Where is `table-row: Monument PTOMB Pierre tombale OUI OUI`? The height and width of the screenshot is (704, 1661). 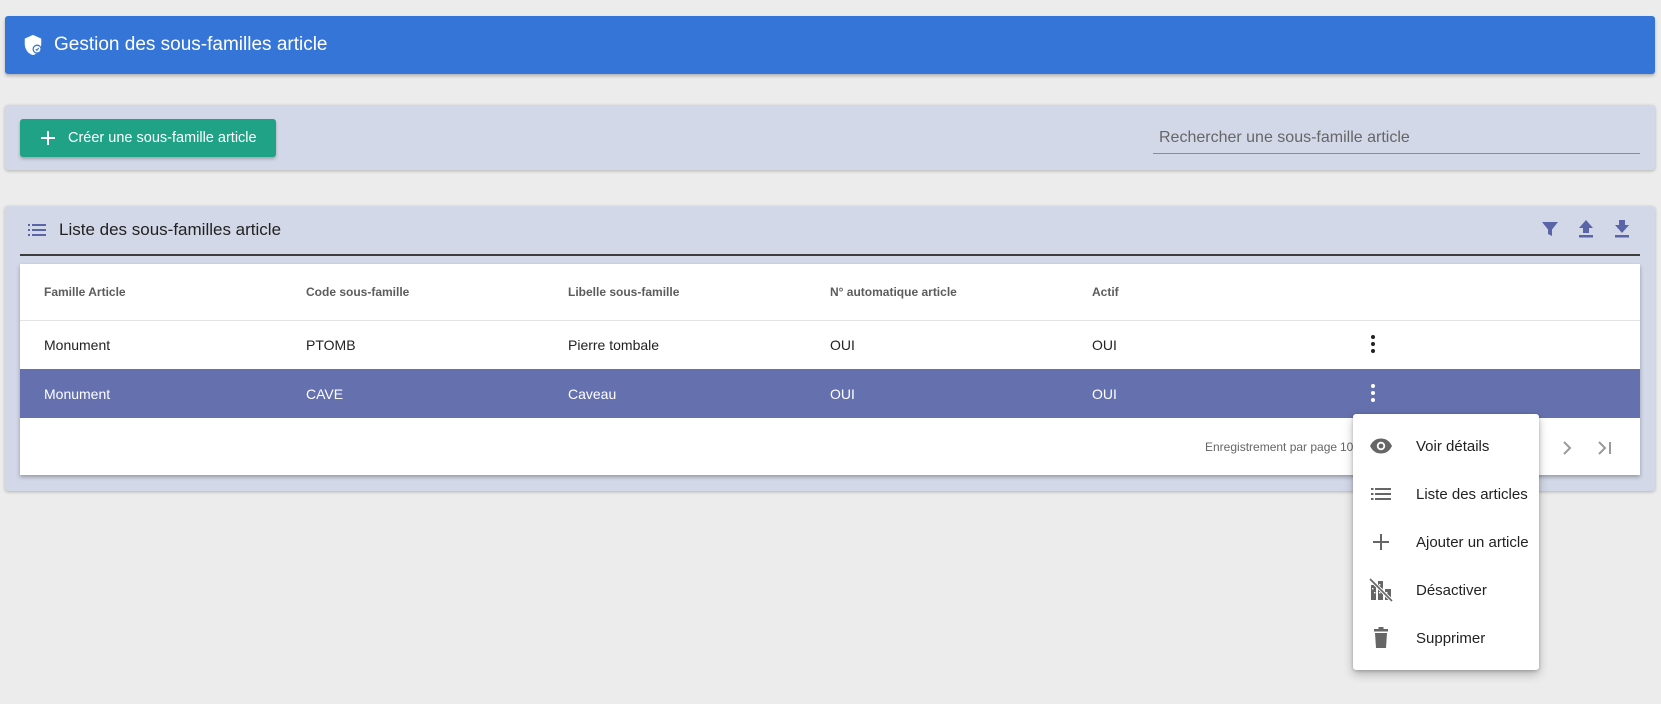
table-row: Monument PTOMB Pierre tombale OUI OUI is located at coordinates (830, 345).